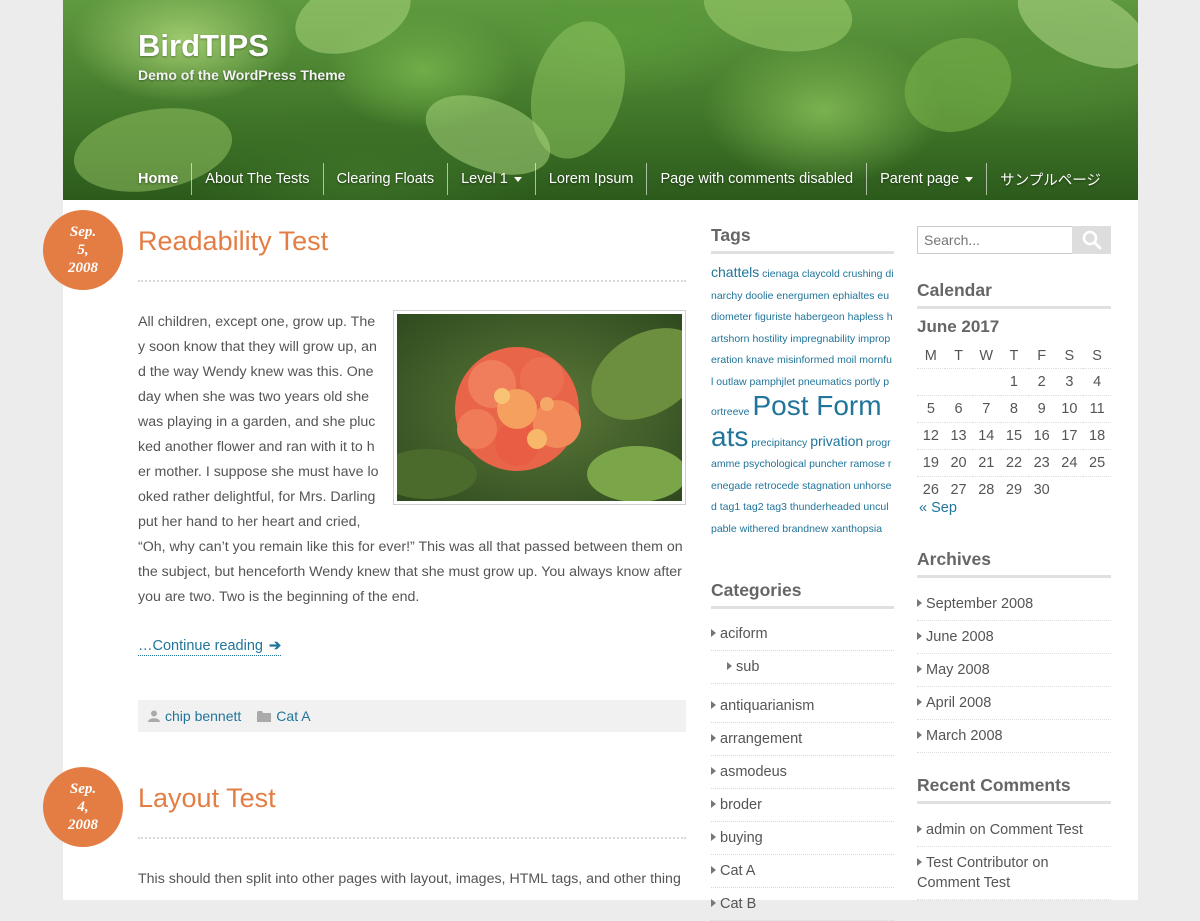 Image resolution: width=1200 pixels, height=921 pixels. I want to click on tag-link: withered brandnew, so click(784, 529).